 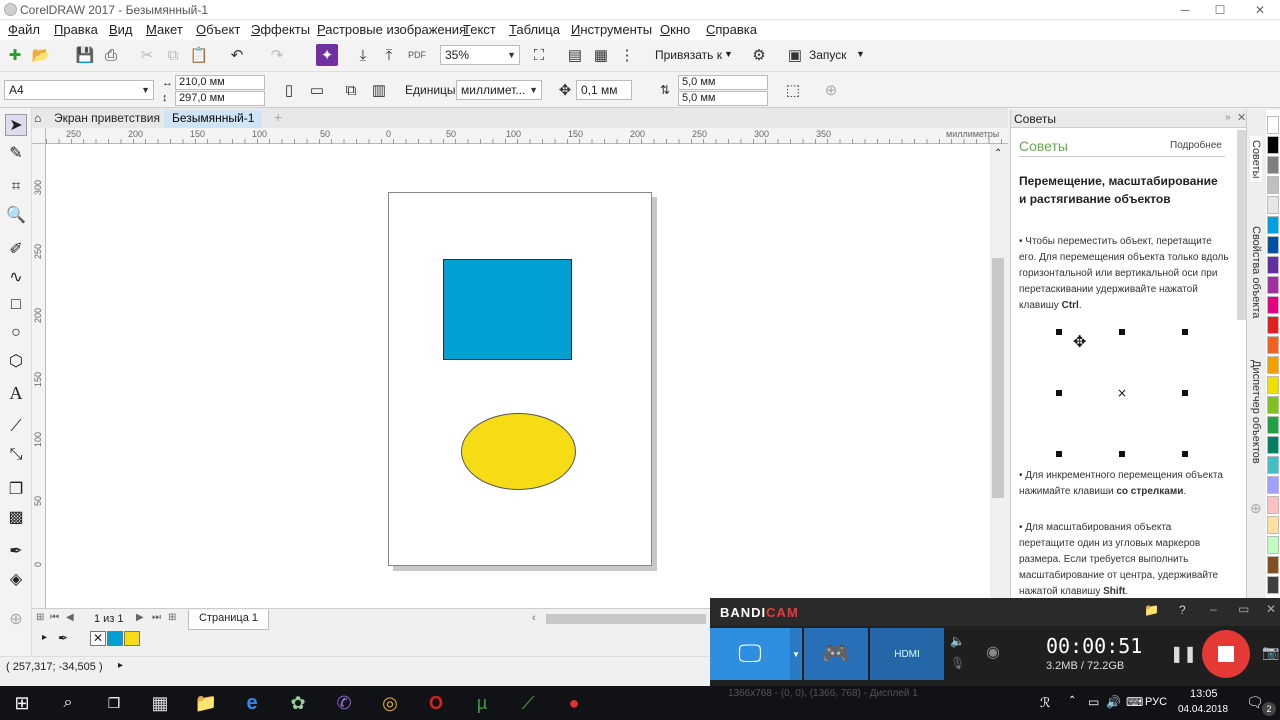 What do you see at coordinates (482, 703) in the screenshot?
I see `utorrent-icon: µ` at bounding box center [482, 703].